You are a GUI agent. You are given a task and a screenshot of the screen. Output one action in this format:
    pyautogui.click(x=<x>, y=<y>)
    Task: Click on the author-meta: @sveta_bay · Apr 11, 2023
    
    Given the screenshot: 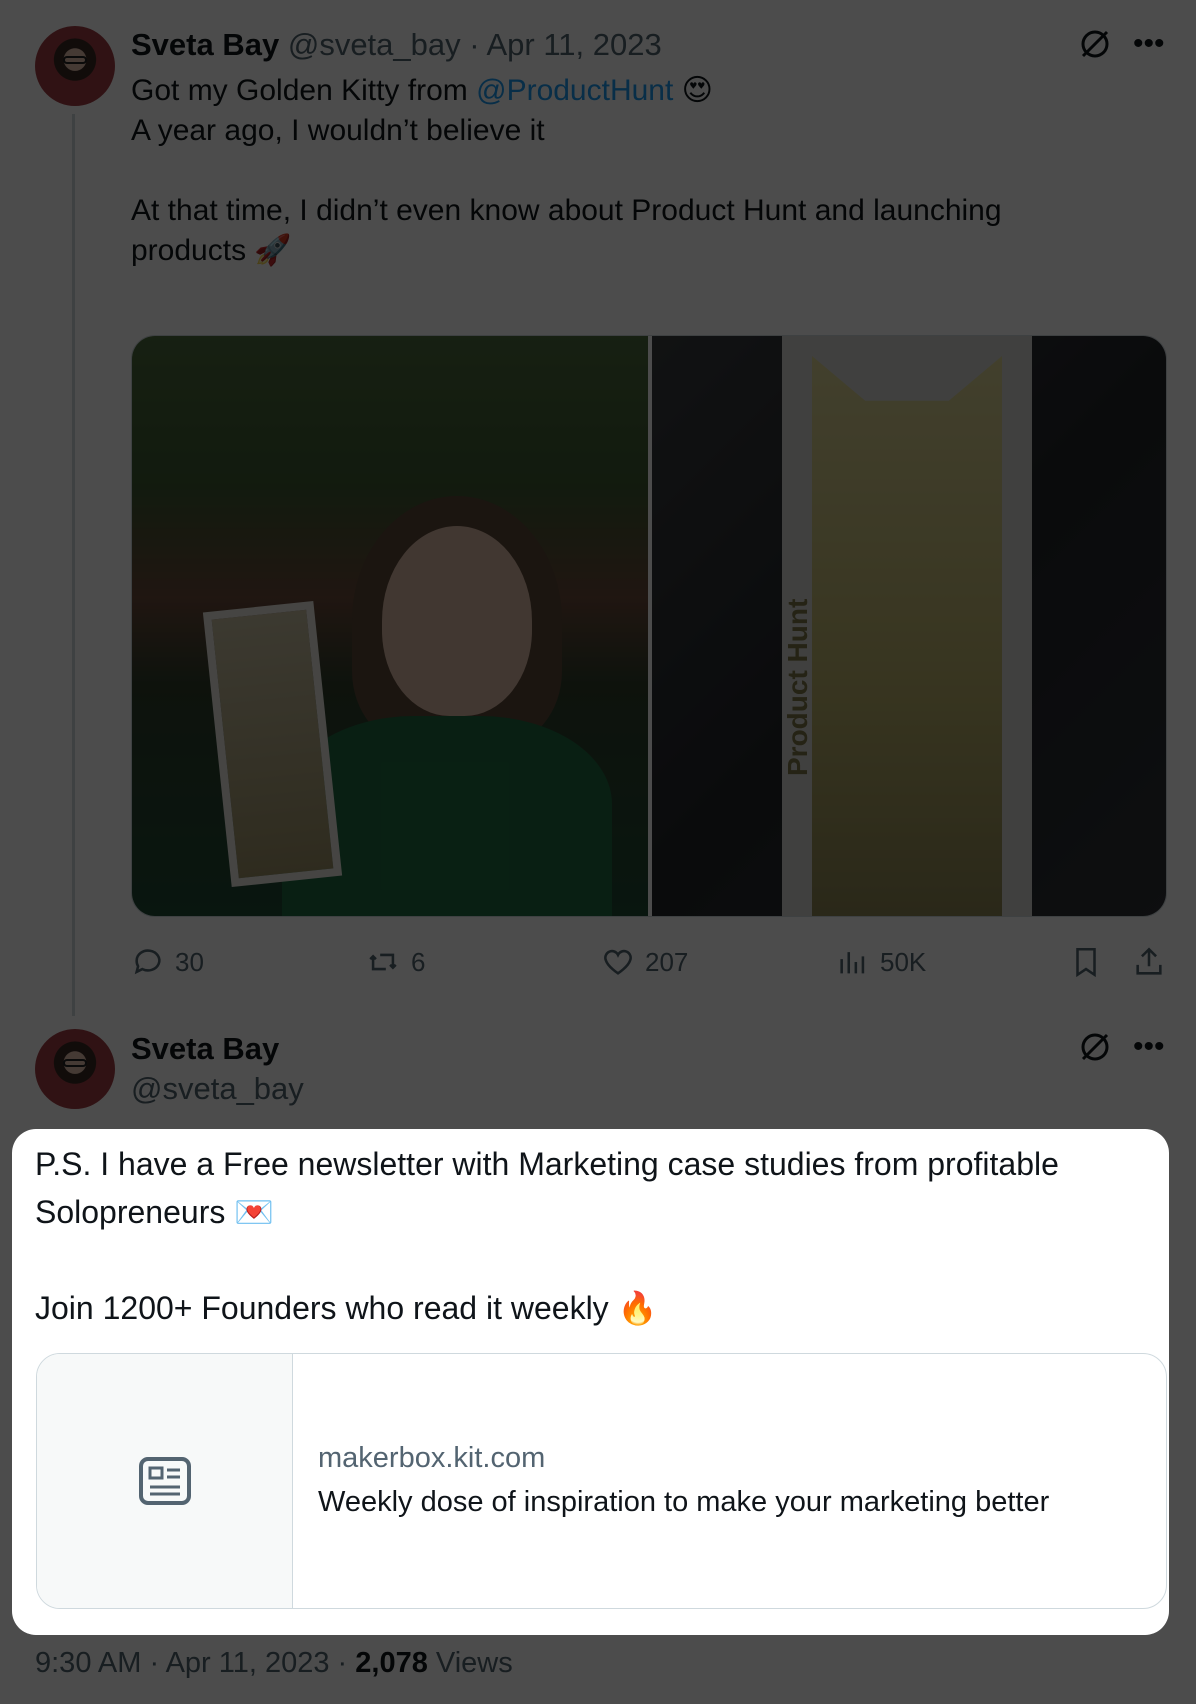 What is the action you would take?
    pyautogui.click(x=475, y=44)
    